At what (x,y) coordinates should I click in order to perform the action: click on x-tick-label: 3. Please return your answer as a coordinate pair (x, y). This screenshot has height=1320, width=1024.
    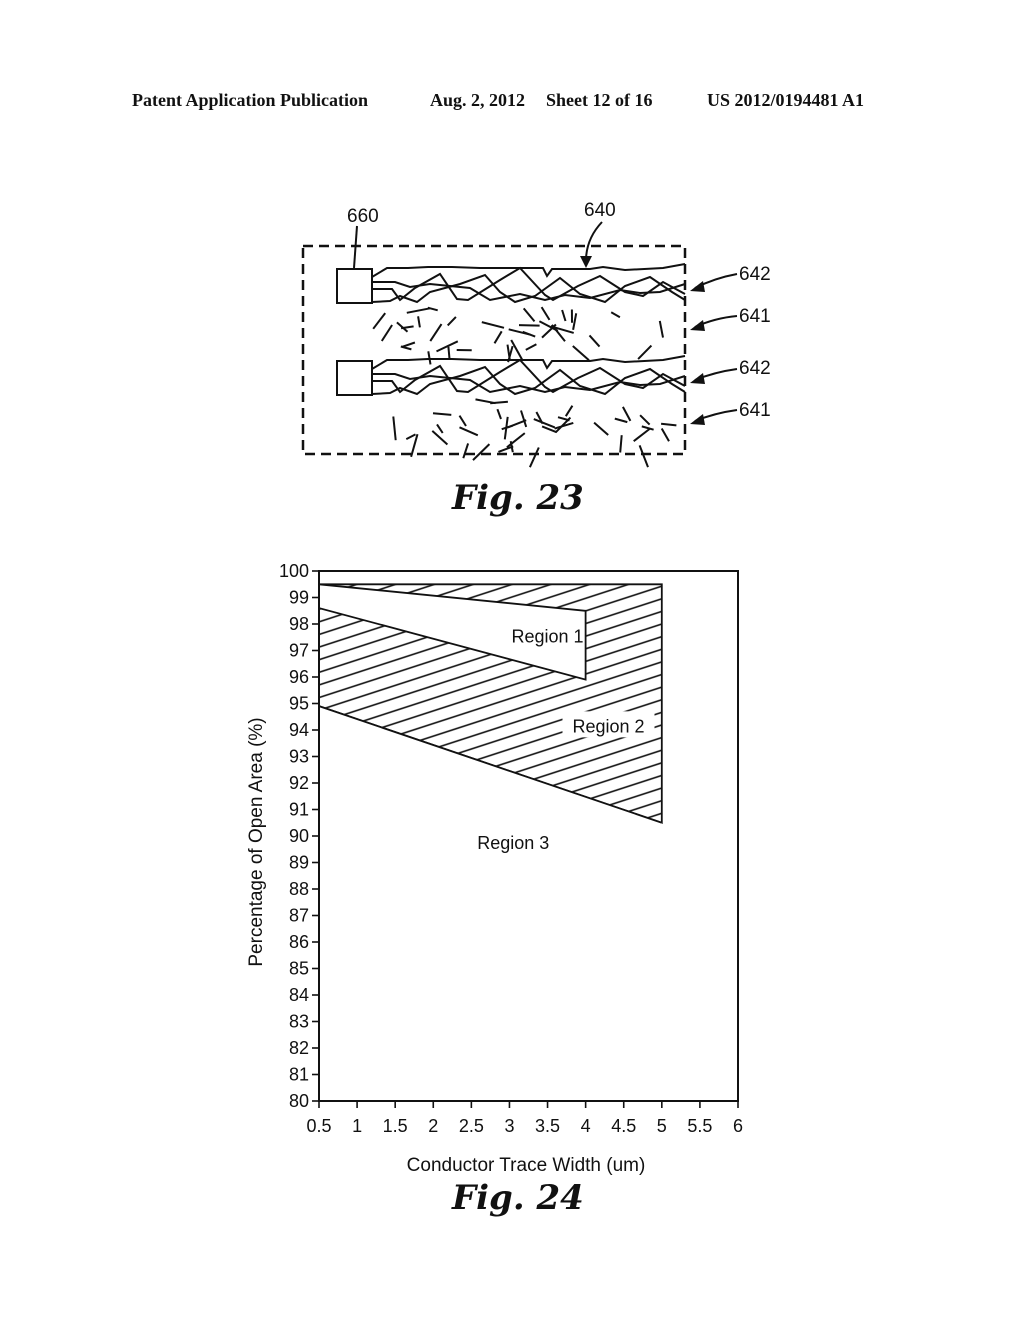
    Looking at the image, I should click on (509, 1126).